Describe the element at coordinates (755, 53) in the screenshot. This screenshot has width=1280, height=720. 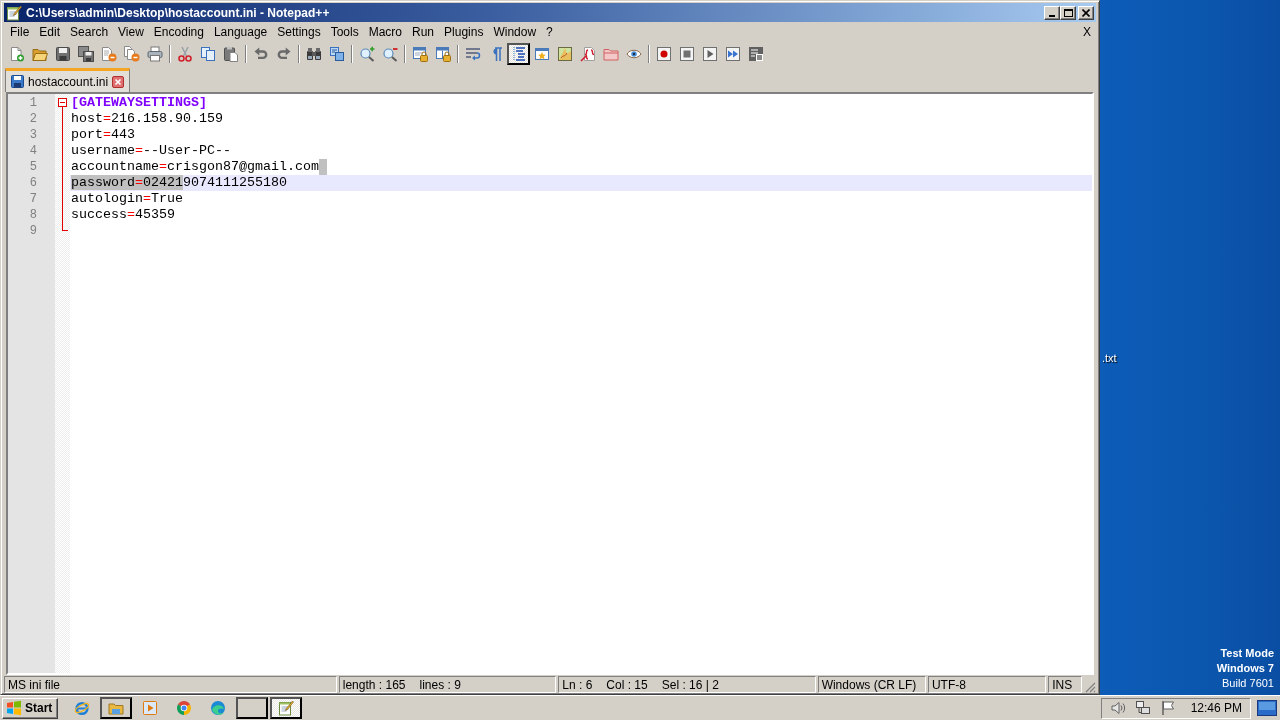
I see `list-icon` at that location.